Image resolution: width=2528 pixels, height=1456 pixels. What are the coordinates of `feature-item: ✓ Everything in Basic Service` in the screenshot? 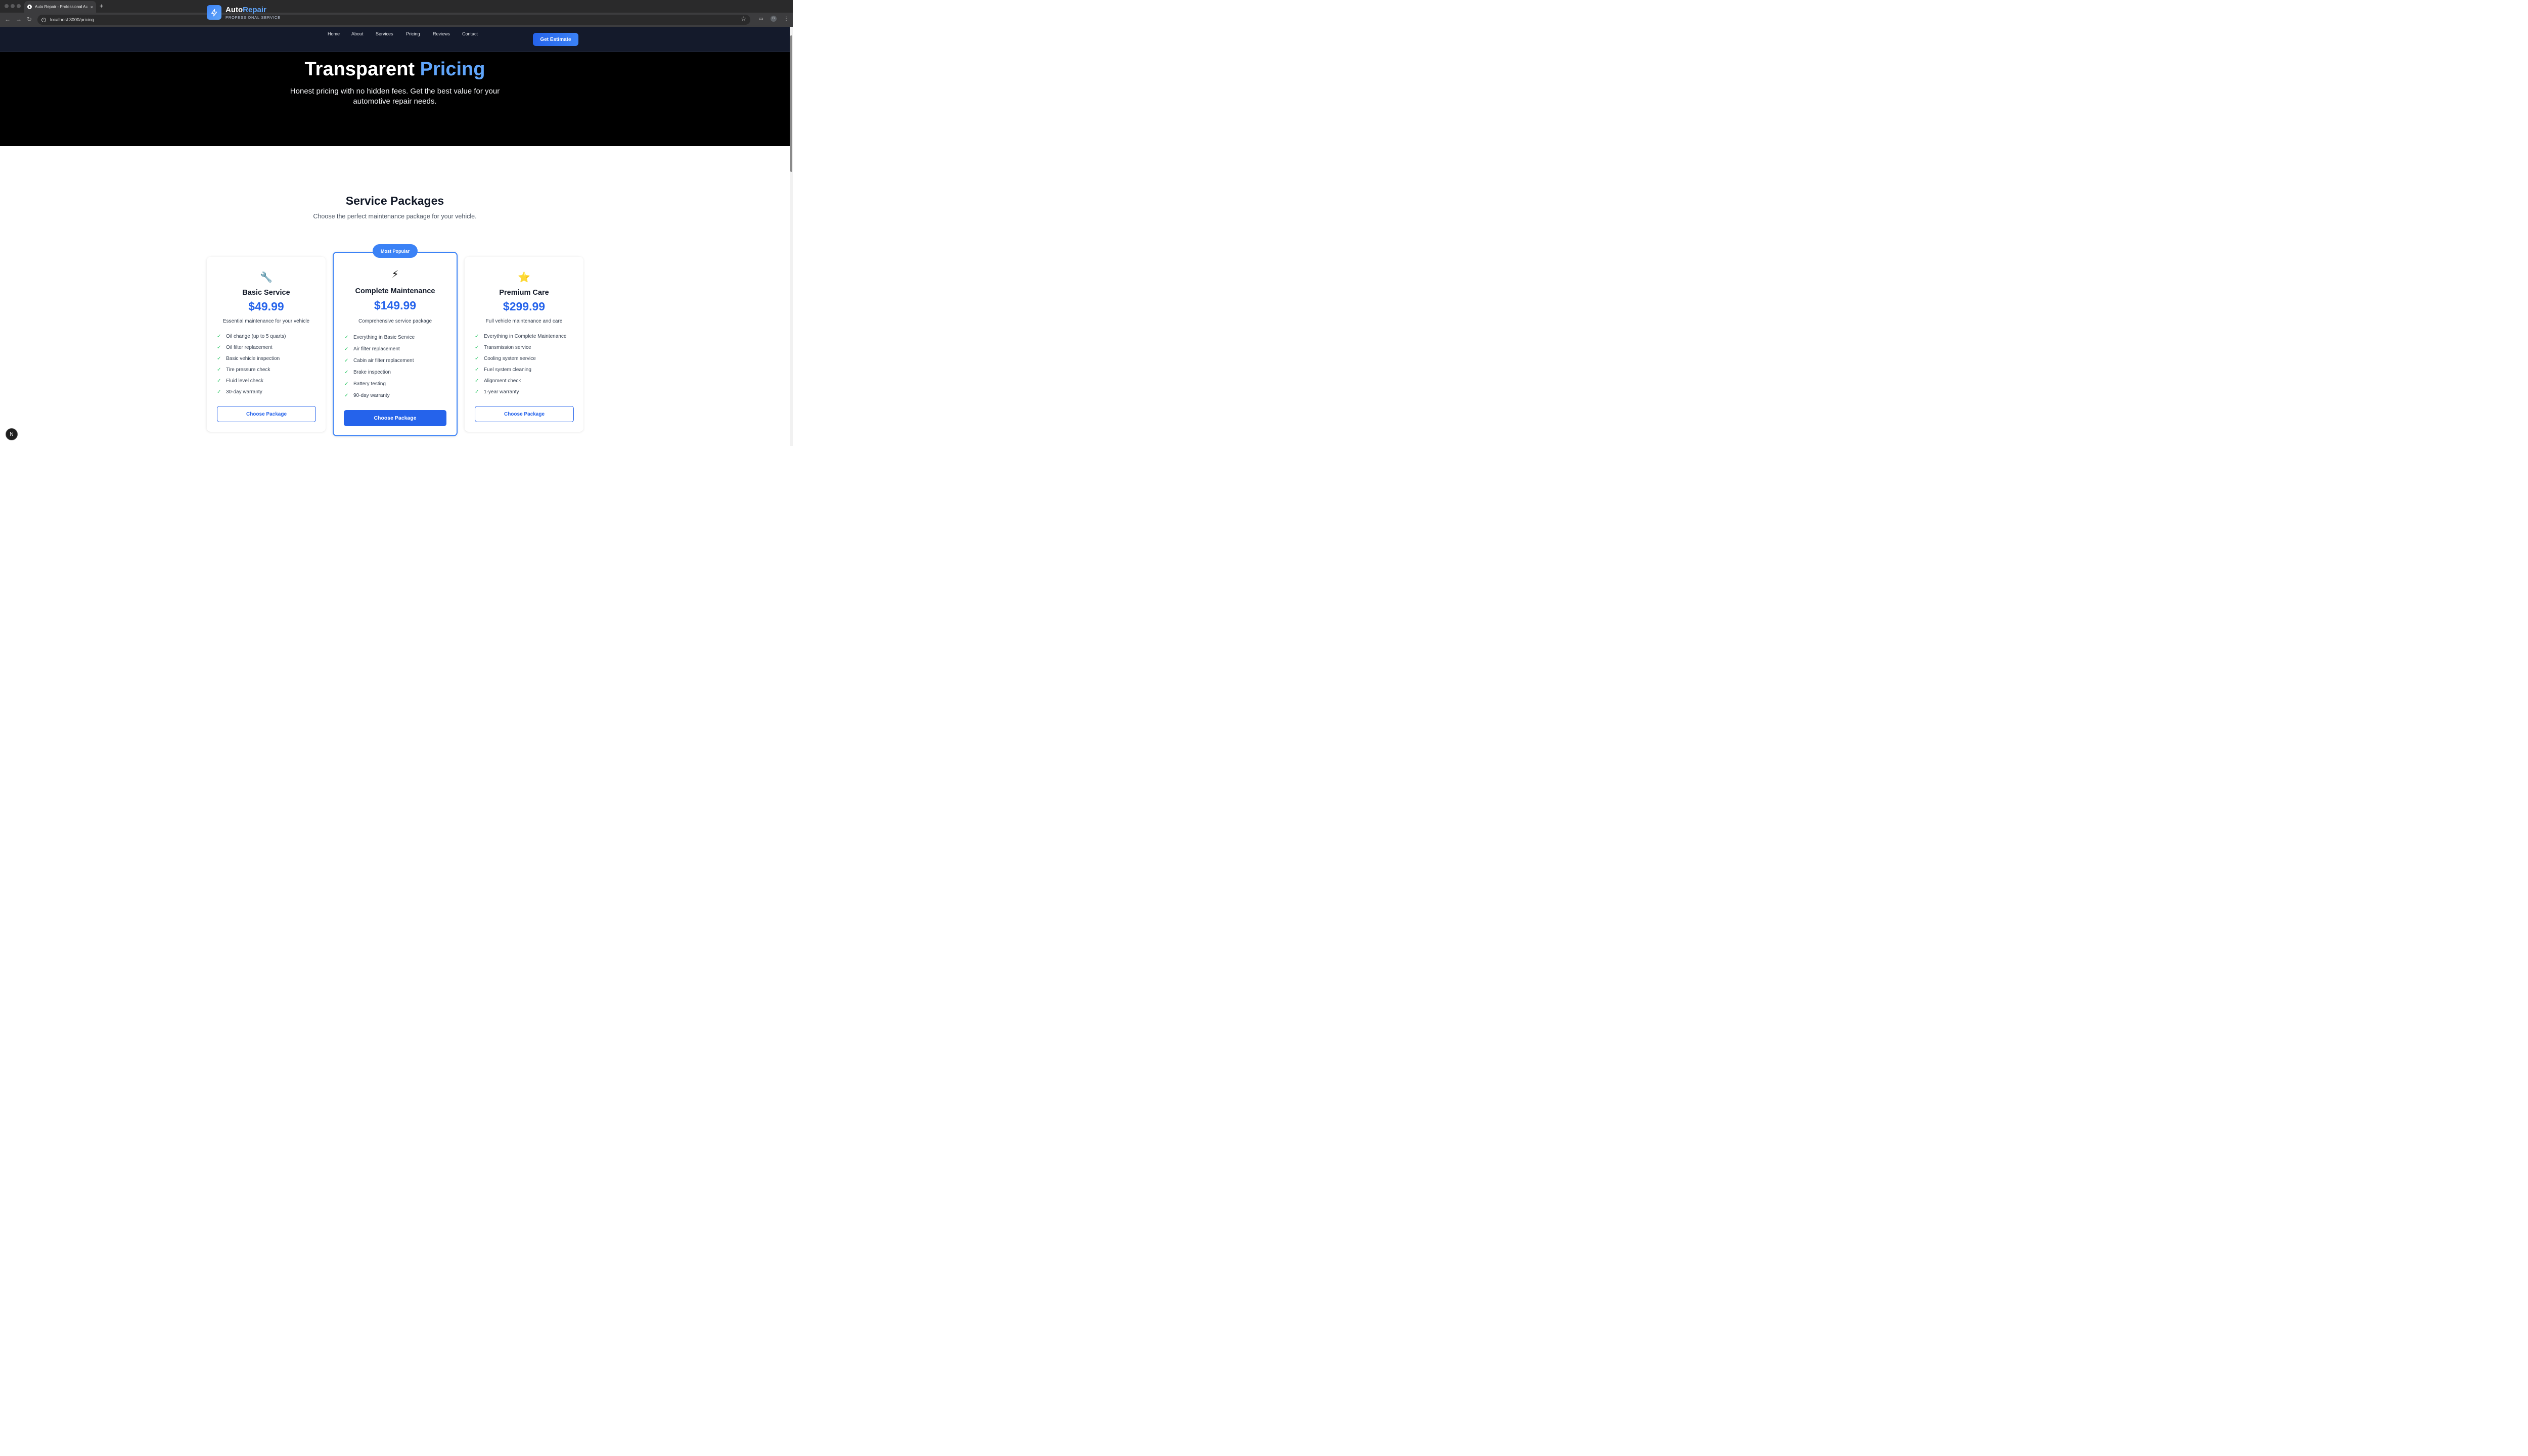 It's located at (380, 337).